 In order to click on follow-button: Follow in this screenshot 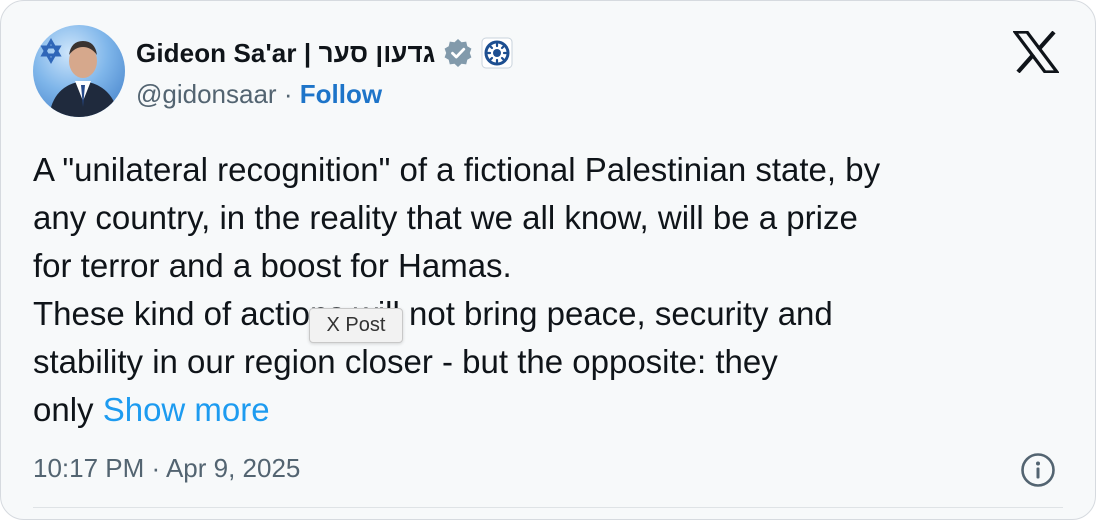, I will do `click(341, 94)`.